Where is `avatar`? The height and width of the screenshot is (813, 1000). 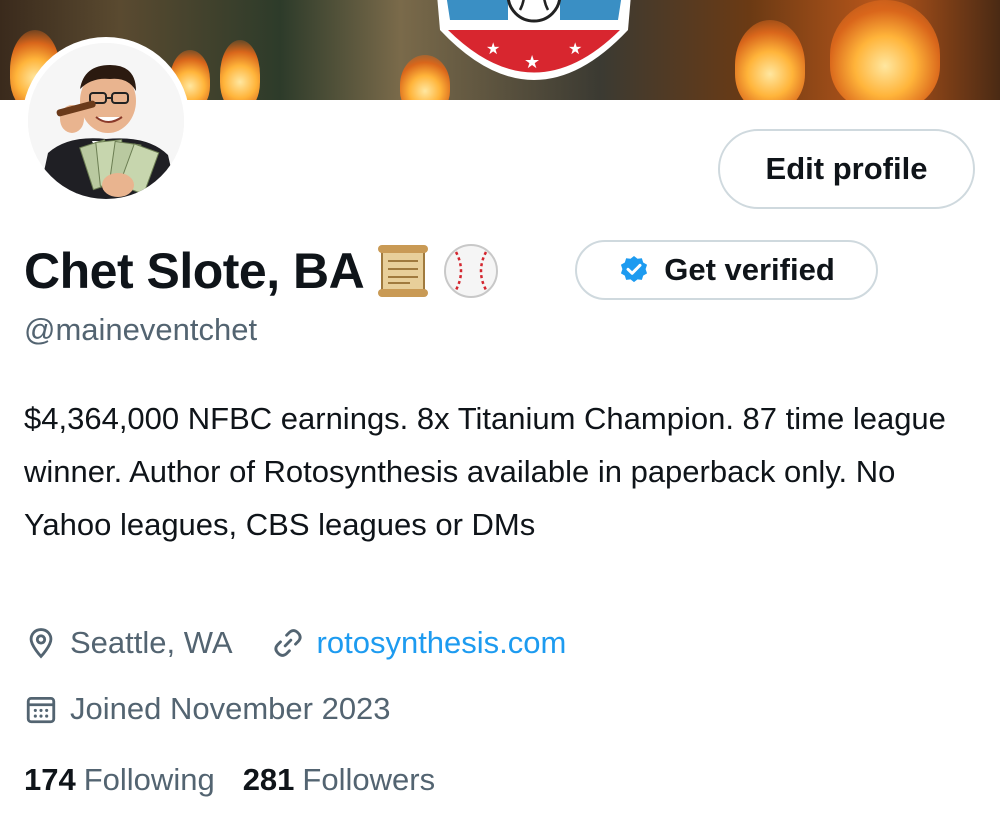
avatar is located at coordinates (106, 121).